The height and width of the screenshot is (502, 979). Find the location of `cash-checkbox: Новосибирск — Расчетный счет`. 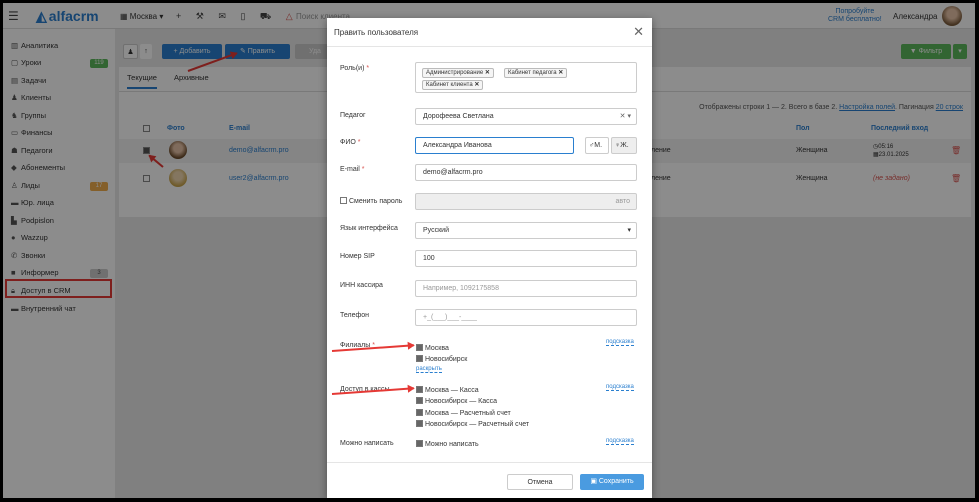

cash-checkbox: Новосибирск — Расчетный счет is located at coordinates (472, 424).